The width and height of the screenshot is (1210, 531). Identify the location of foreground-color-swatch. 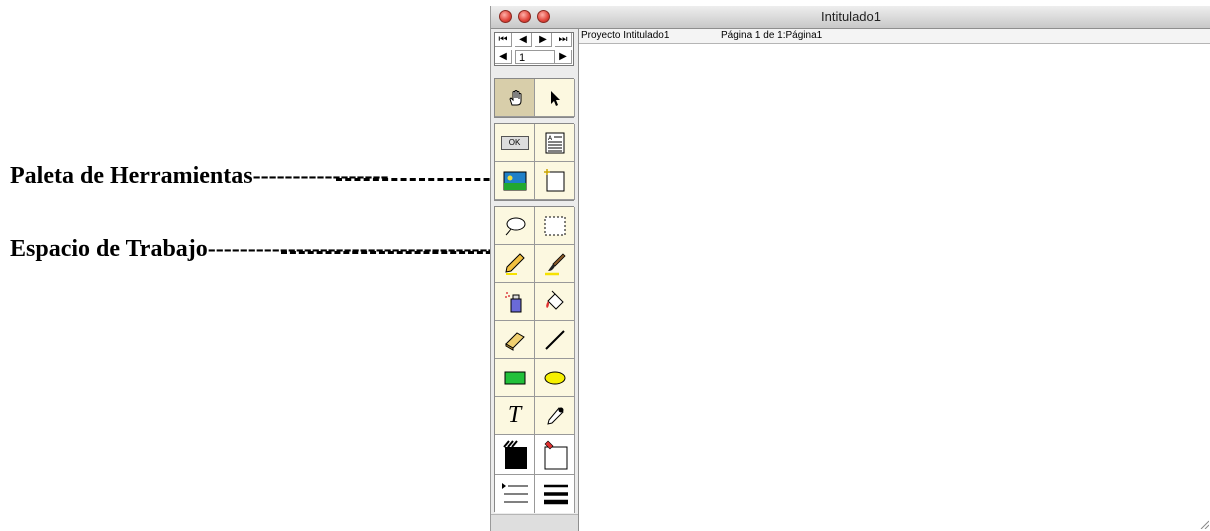
(515, 455).